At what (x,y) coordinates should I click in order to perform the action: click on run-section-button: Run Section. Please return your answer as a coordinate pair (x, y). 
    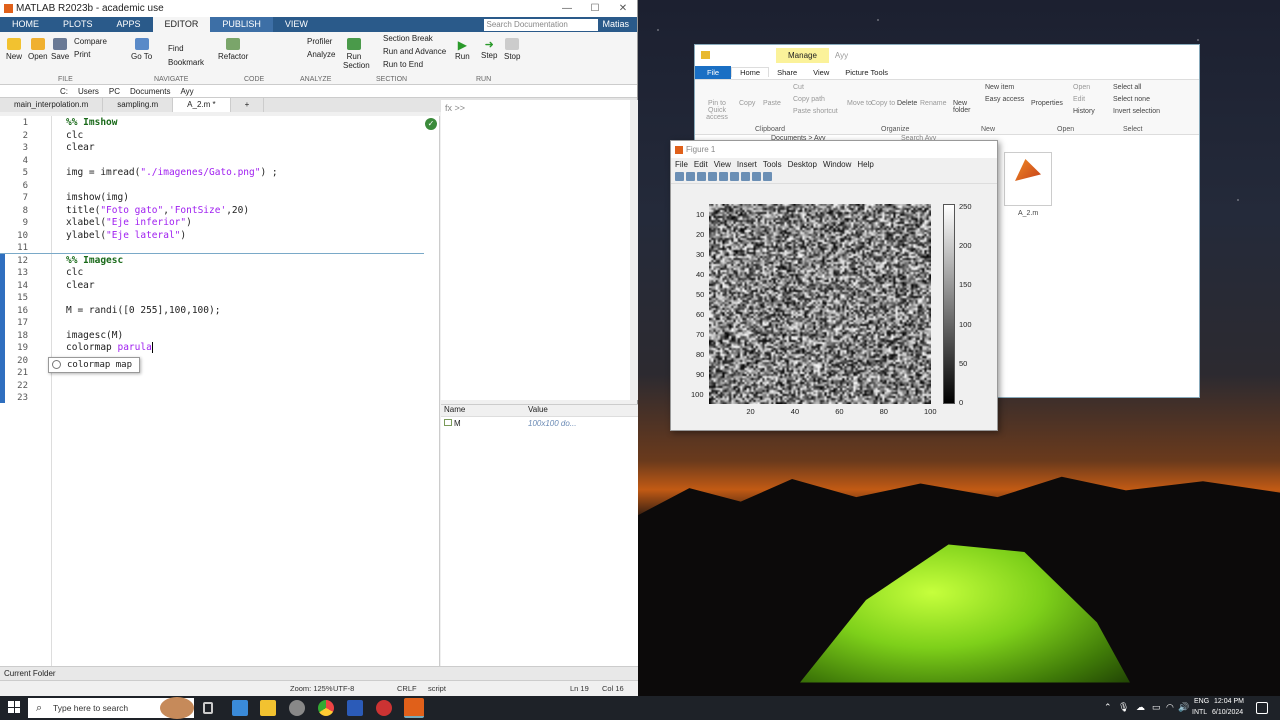
    Looking at the image, I should click on (354, 54).